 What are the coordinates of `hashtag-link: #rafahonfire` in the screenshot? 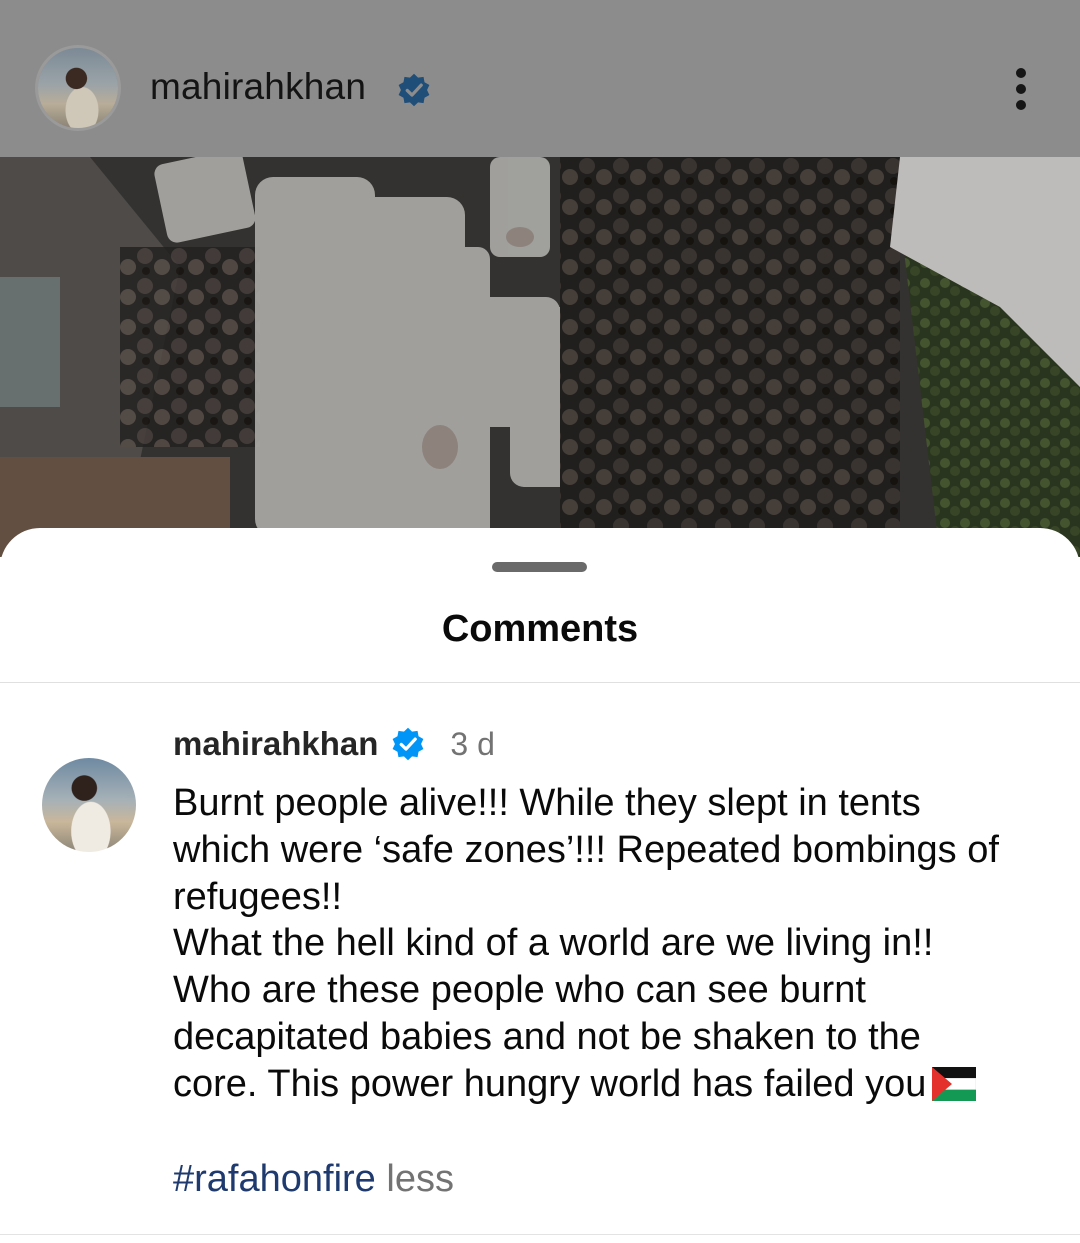 It's located at (274, 1179).